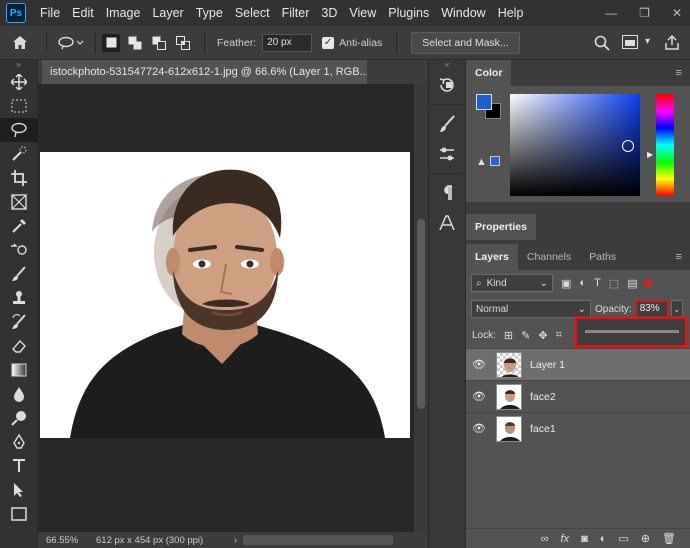 The height and width of the screenshot is (548, 690). I want to click on menu-layer: Layer, so click(167, 13).